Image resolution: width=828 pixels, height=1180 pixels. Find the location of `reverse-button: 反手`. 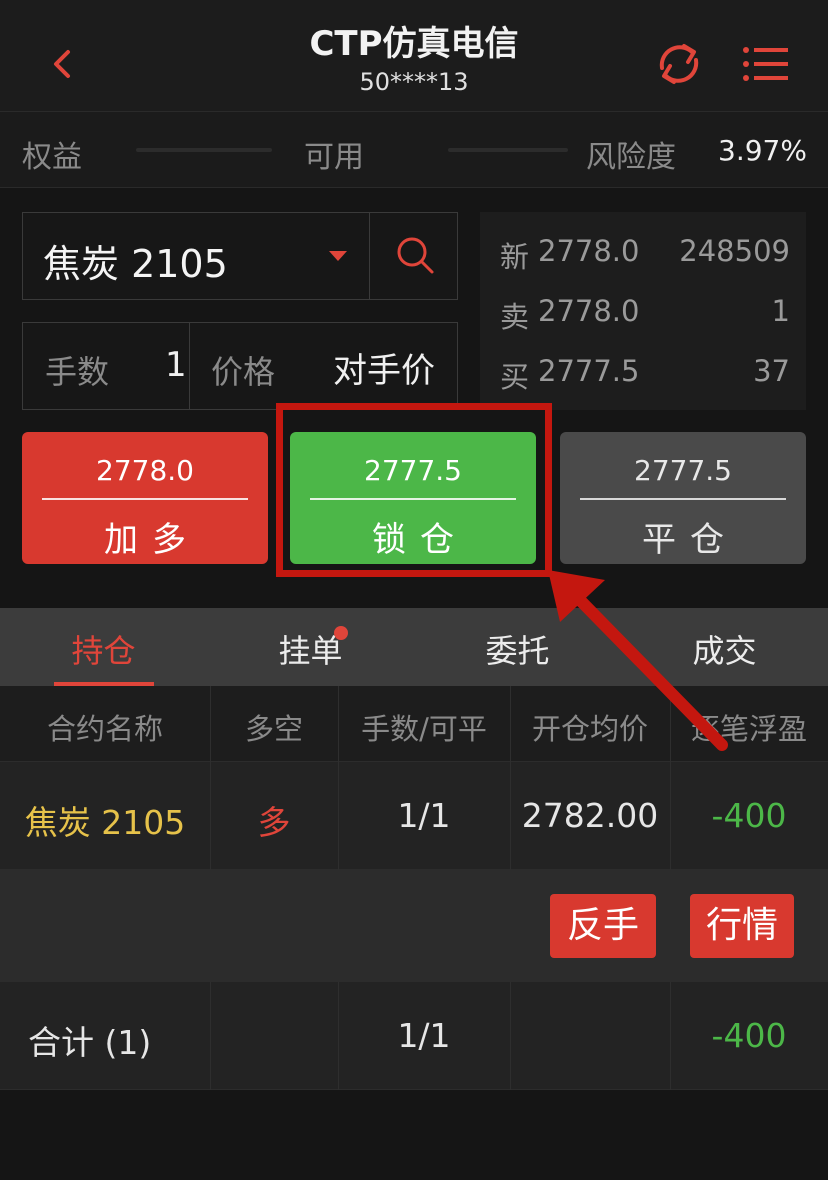

reverse-button: 反手 is located at coordinates (603, 926).